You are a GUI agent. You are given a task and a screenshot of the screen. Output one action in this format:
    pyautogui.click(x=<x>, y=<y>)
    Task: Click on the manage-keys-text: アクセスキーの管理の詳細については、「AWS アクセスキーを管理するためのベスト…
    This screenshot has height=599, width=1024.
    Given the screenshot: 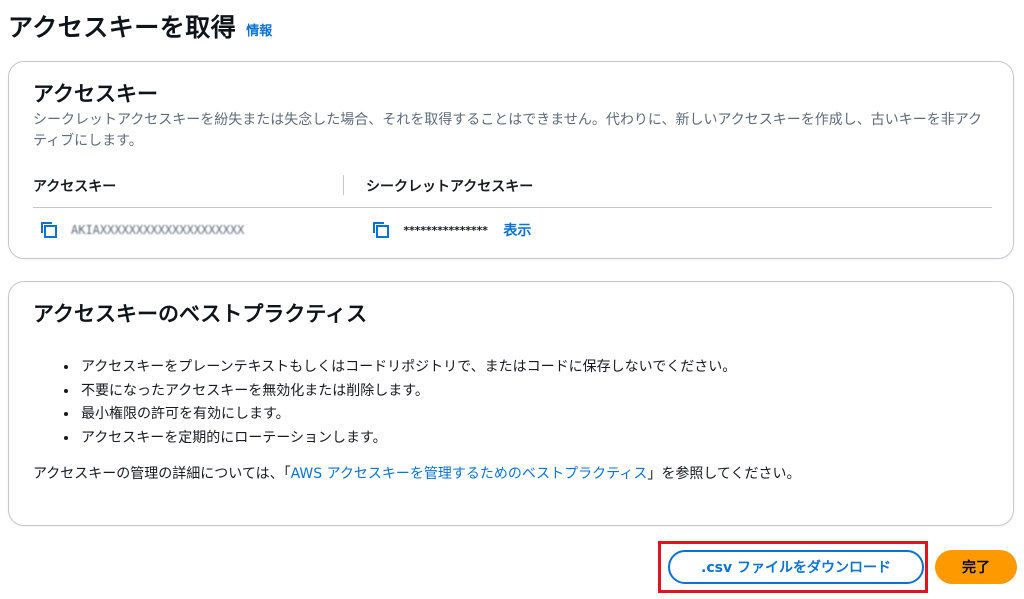 What is the action you would take?
    pyautogui.click(x=417, y=473)
    